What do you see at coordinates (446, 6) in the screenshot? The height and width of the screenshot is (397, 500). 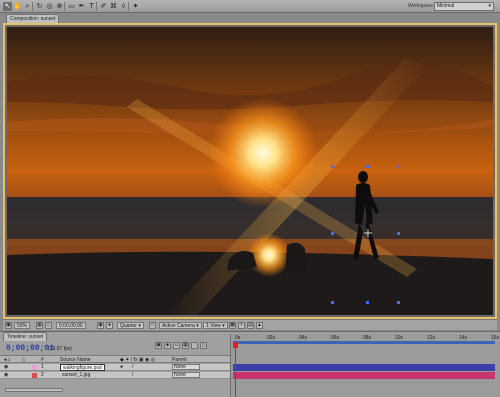 I see `workspace-value: Minimal` at bounding box center [446, 6].